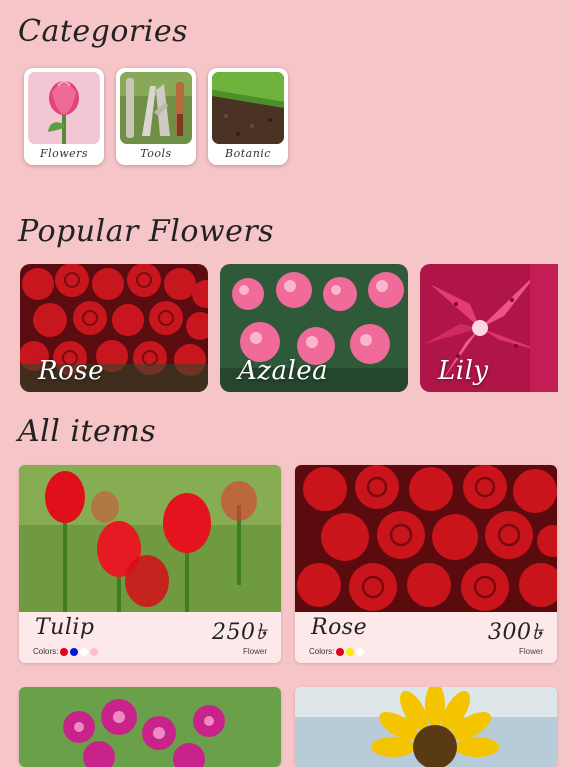 Image resolution: width=574 pixels, height=767 pixels. Describe the element at coordinates (350, 651) in the screenshot. I see `color-swatch-yellow` at that location.